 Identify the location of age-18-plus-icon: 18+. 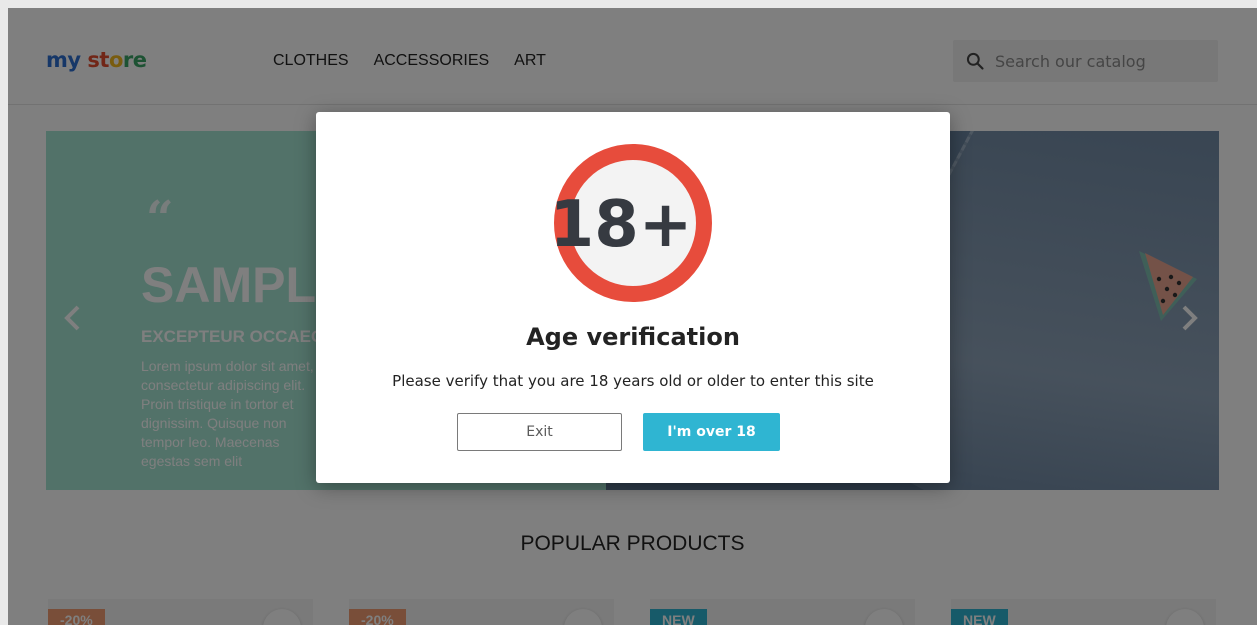
(632, 223).